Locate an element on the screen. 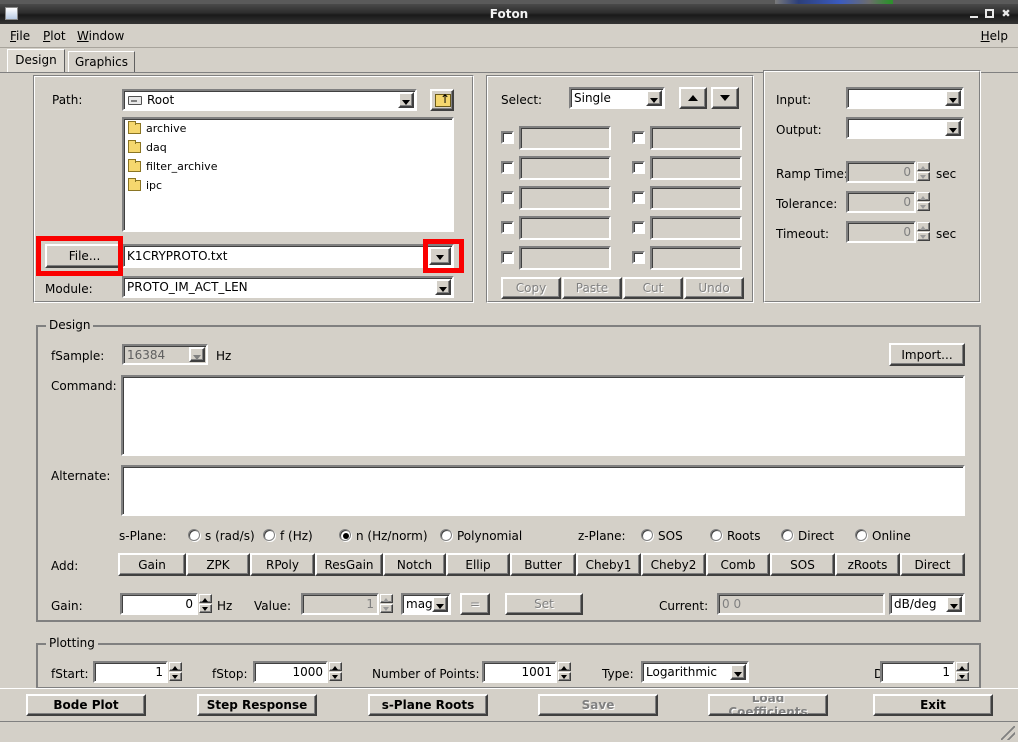 The image size is (1018, 742). points-field: 1001 is located at coordinates (519, 672).